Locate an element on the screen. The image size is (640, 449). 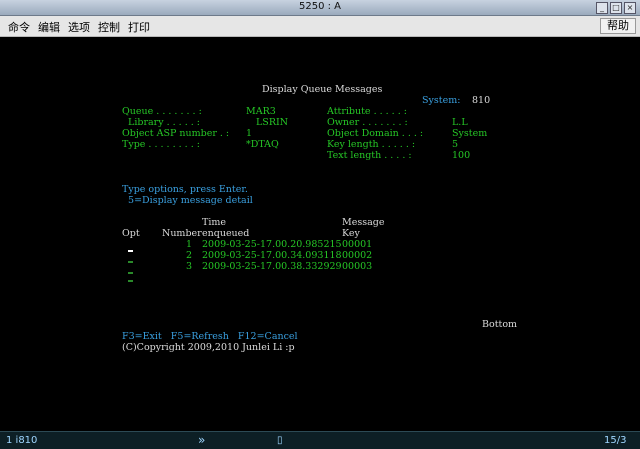
library-label: Library . . . . . : is located at coordinates (161, 122).